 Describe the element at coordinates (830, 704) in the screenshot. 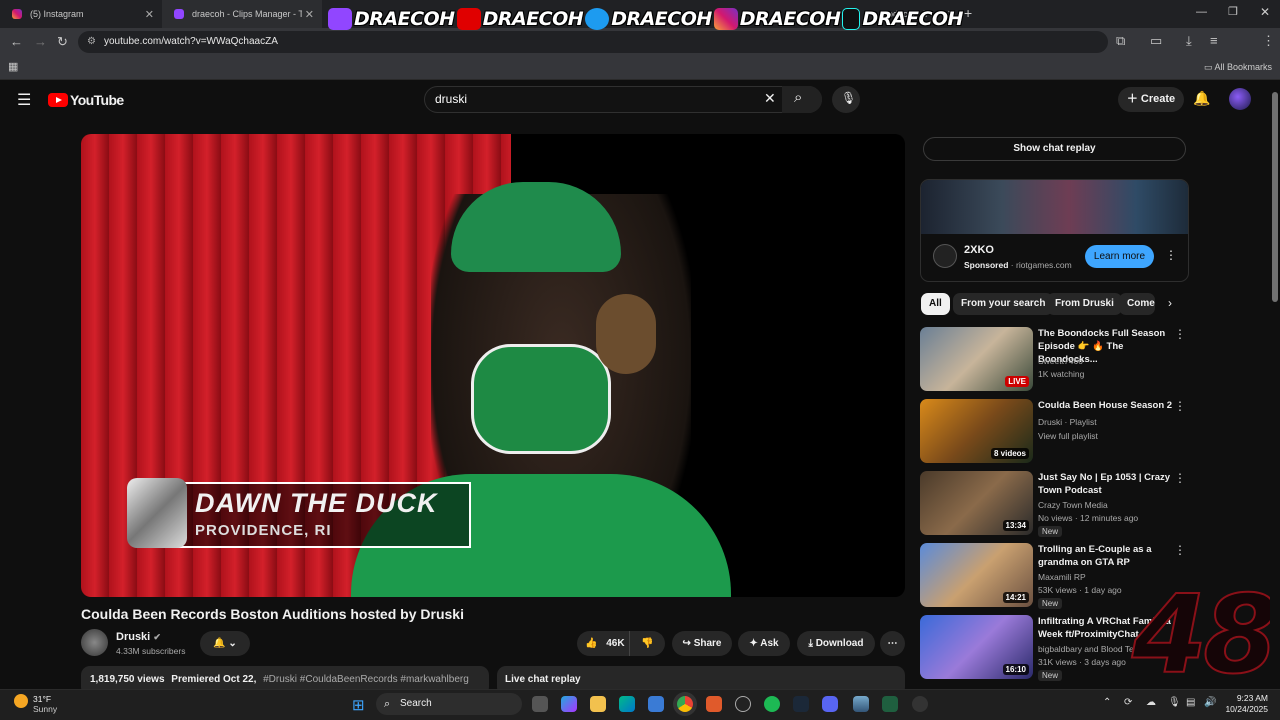

I see `discord-icon` at that location.